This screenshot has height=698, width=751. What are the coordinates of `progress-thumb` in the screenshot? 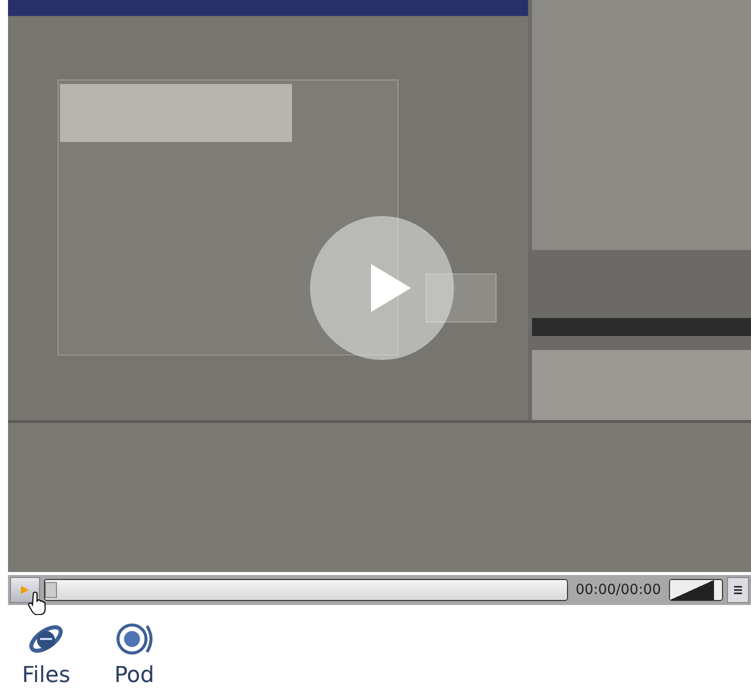 It's located at (51, 590).